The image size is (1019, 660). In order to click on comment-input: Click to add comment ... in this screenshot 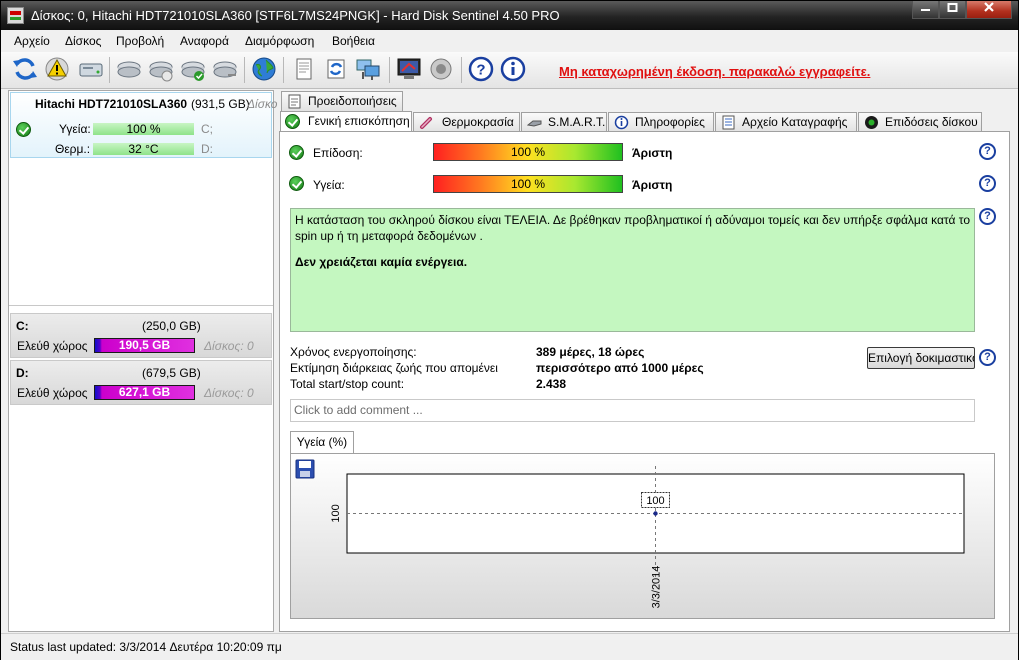, I will do `click(632, 410)`.